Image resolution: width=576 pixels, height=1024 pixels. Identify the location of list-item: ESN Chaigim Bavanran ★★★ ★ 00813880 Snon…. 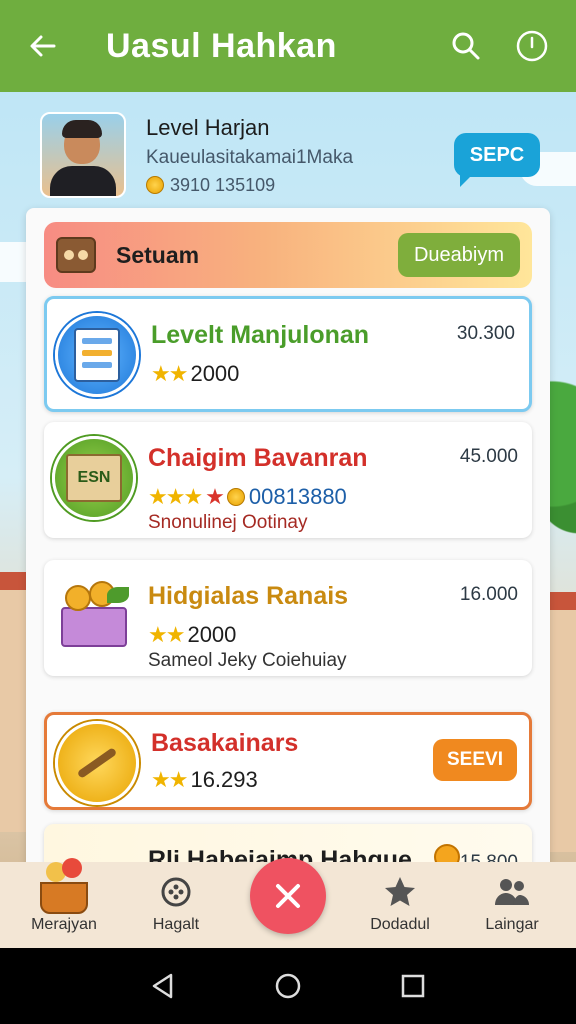
(288, 480).